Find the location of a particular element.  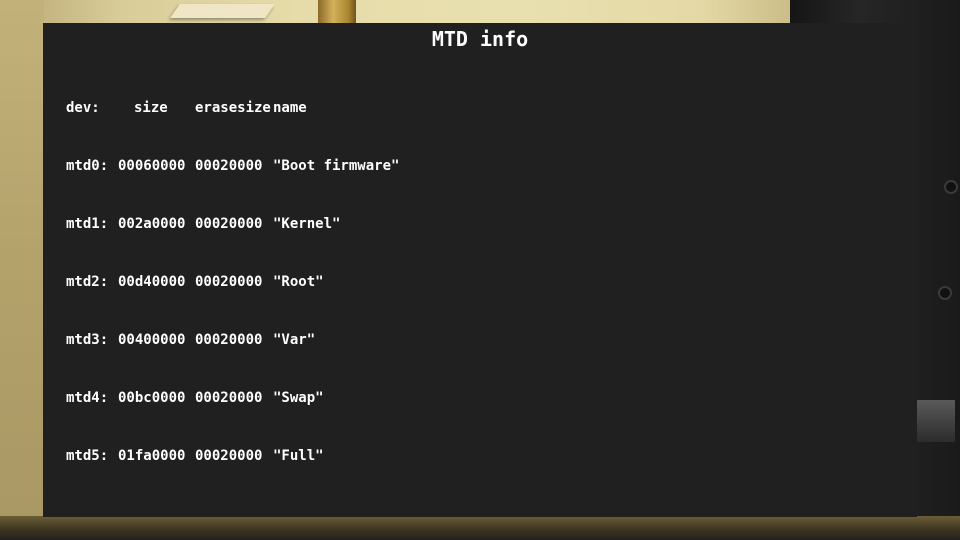

header-erasesize: erasesize is located at coordinates (233, 108).